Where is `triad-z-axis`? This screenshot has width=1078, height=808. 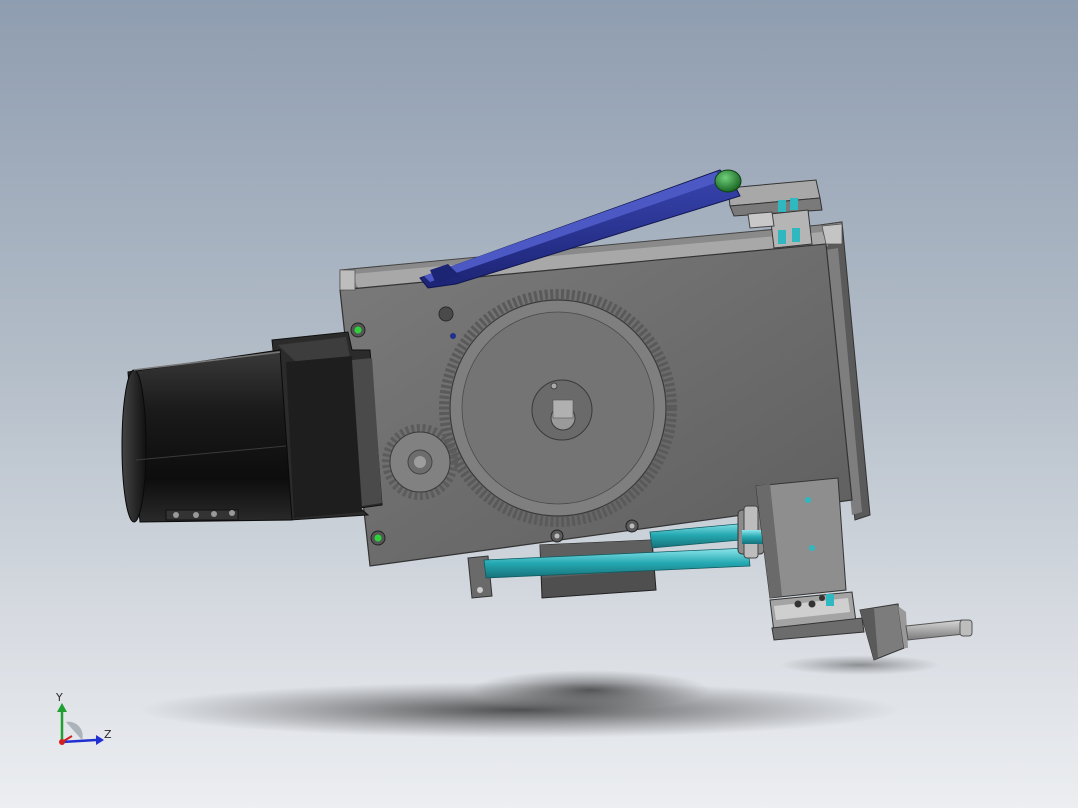
triad-z-axis is located at coordinates (82, 740).